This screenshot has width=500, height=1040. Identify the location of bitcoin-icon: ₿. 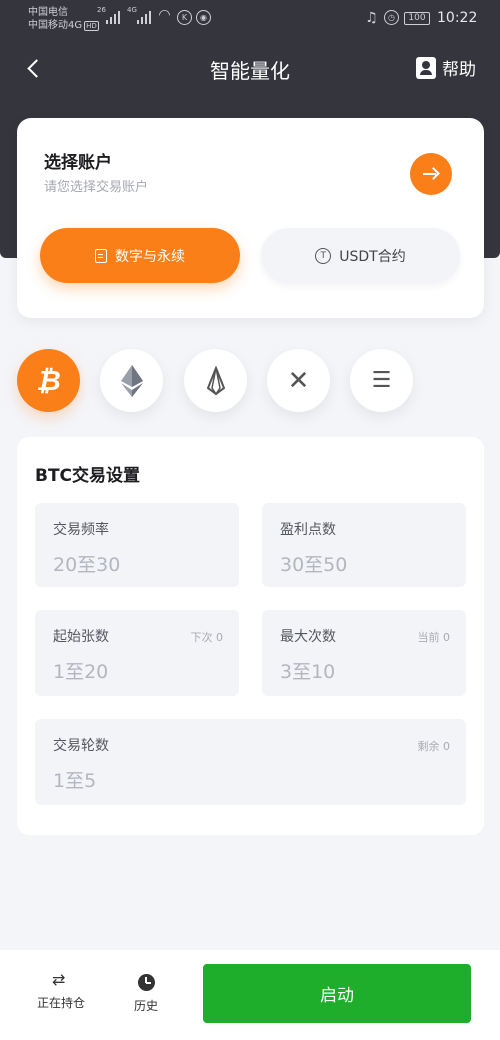
(48, 380).